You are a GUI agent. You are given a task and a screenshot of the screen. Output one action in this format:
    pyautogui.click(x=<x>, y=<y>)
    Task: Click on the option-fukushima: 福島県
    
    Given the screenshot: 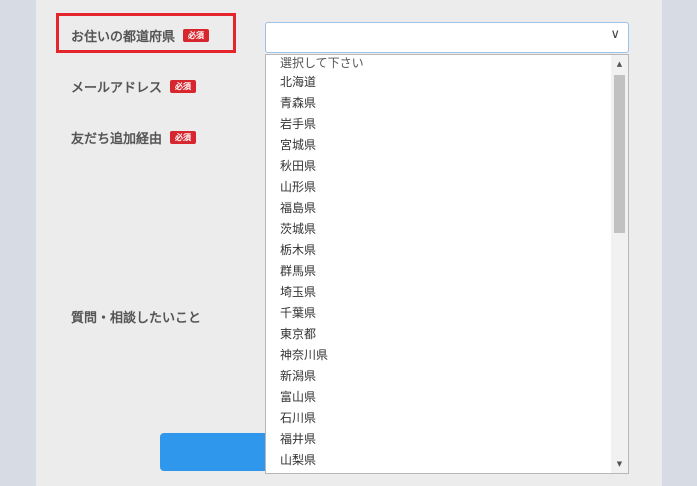 What is the action you would take?
    pyautogui.click(x=438, y=208)
    